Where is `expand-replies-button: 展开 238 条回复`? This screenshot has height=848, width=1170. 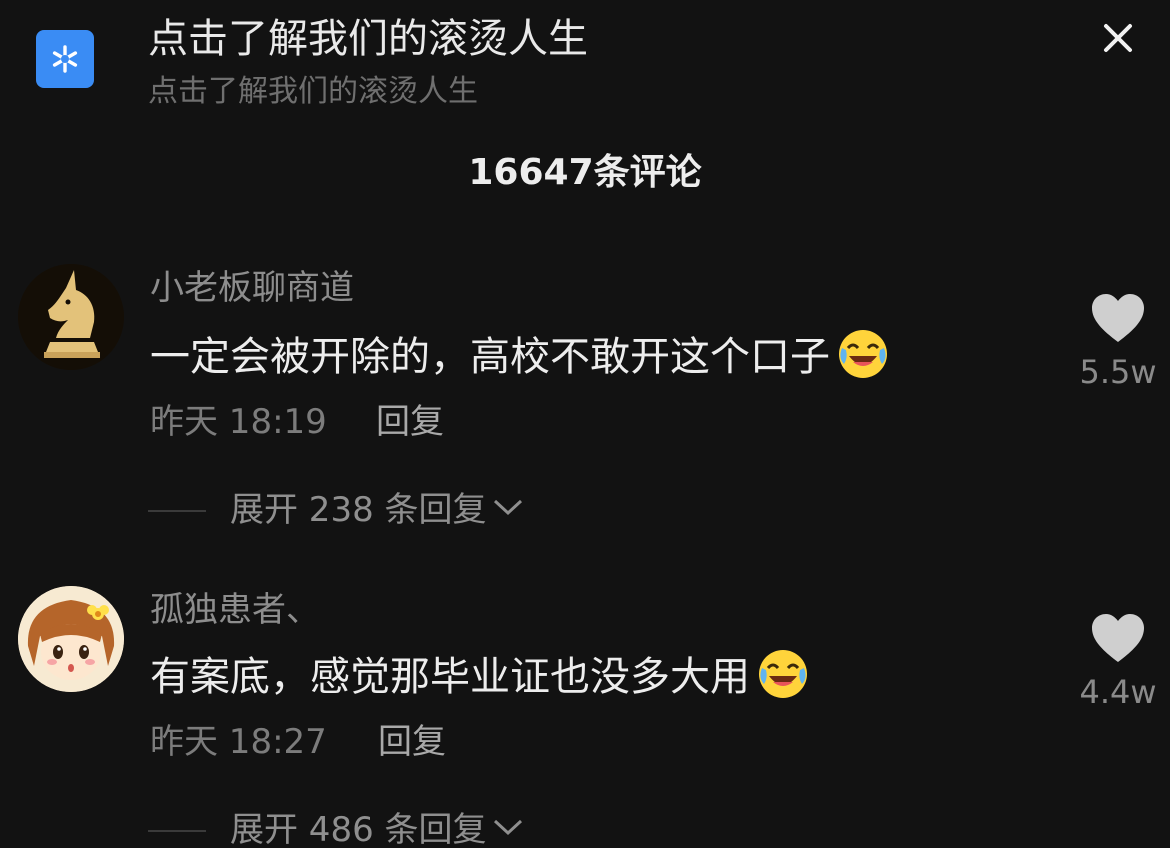 expand-replies-button: 展开 238 条回复 is located at coordinates (377, 510).